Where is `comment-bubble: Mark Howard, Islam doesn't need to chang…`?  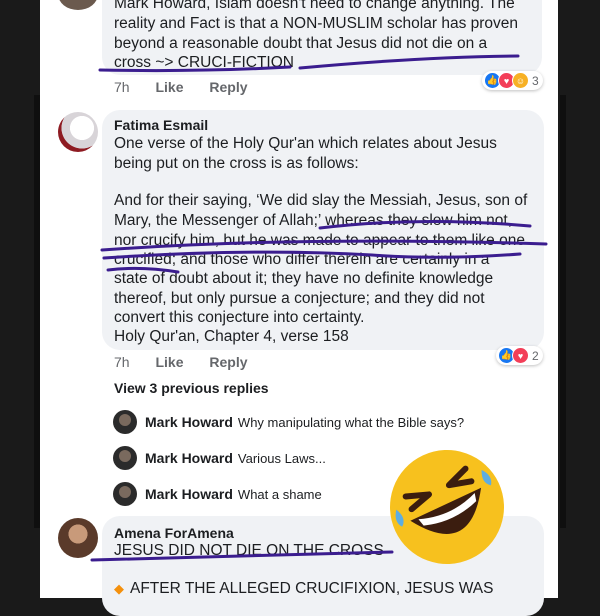
comment-bubble: Mark Howard, Islam doesn't need to chang… is located at coordinates (322, 37).